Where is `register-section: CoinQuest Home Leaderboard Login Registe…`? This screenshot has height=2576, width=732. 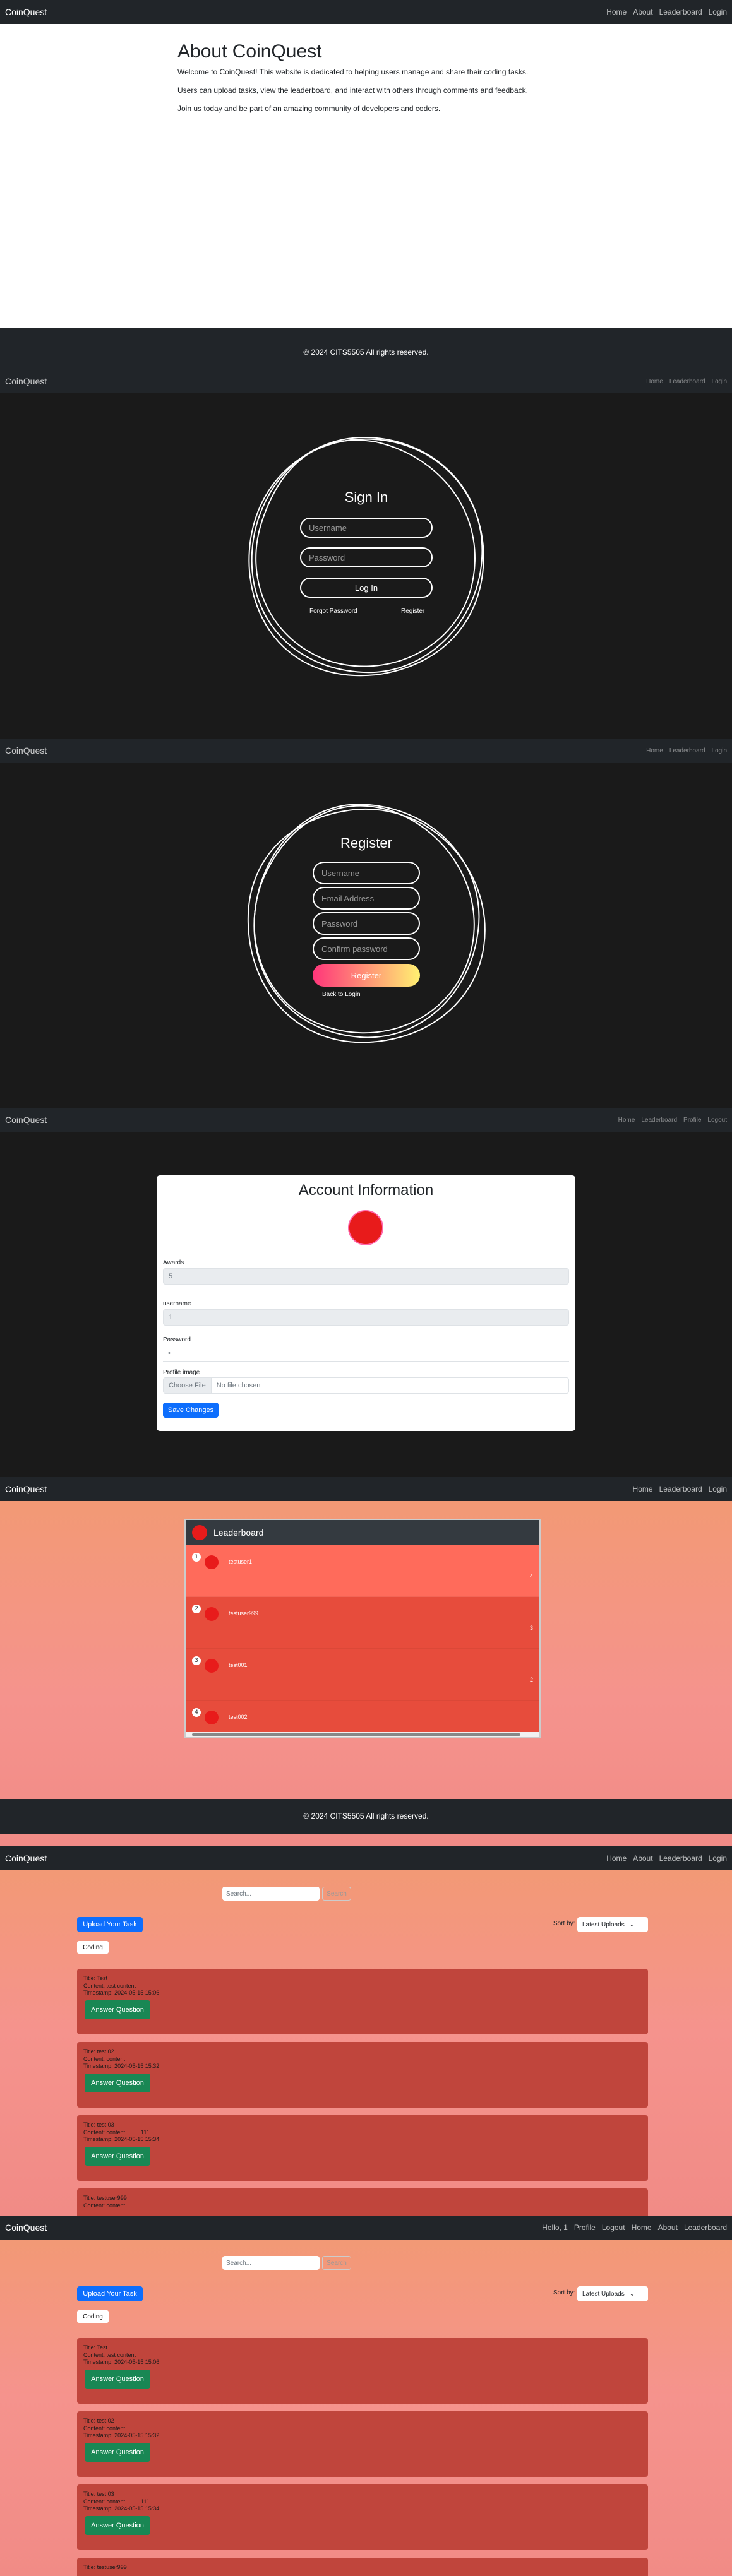 register-section: CoinQuest Home Leaderboard Login Registe… is located at coordinates (366, 923).